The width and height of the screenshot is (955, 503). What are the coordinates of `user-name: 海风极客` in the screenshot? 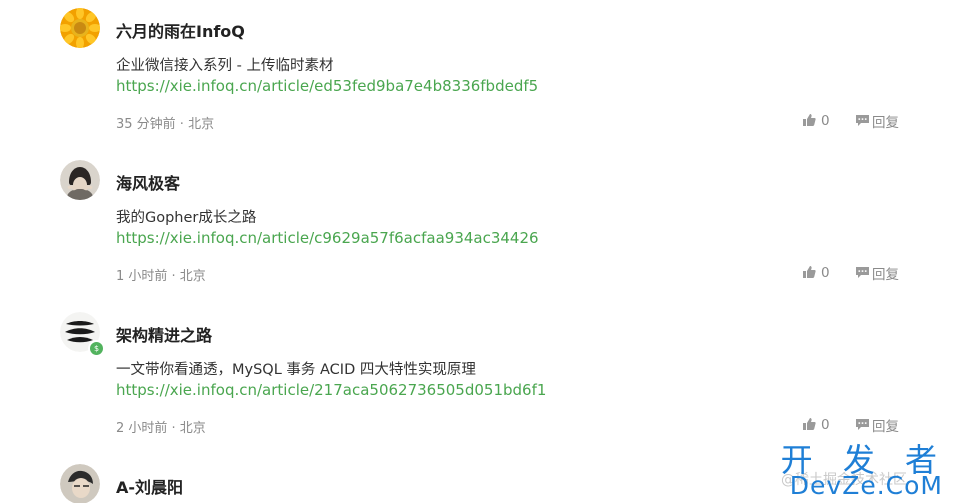 It's located at (148, 182).